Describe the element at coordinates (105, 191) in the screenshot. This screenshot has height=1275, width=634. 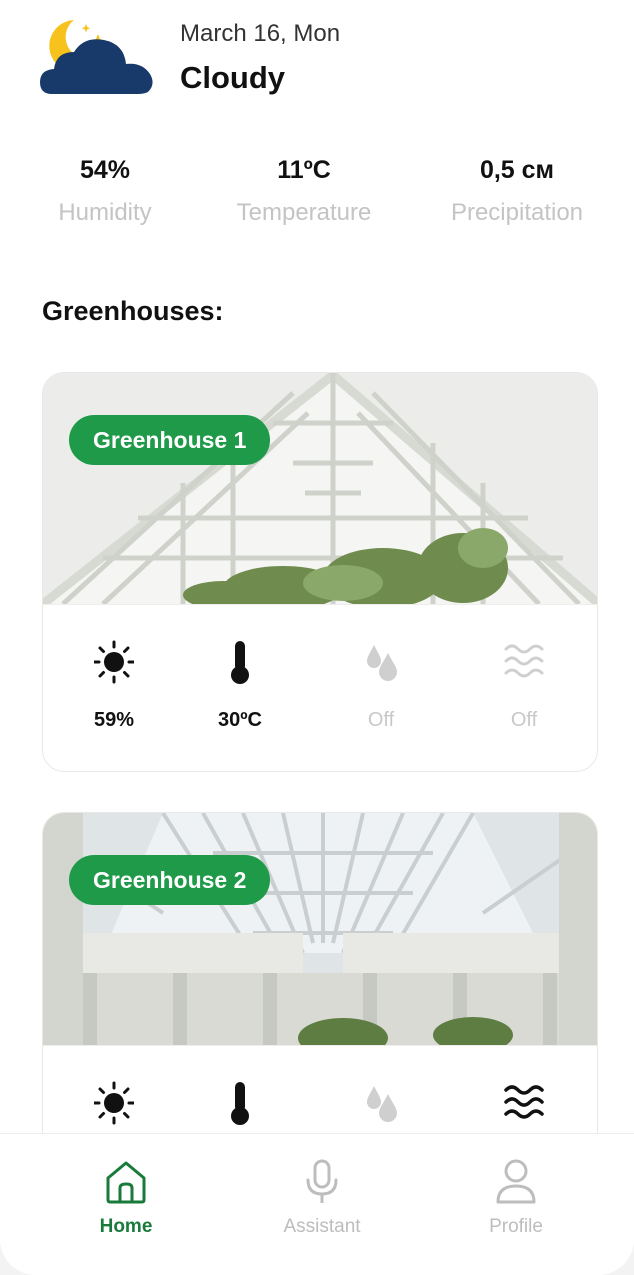
I see `stat-humidity: 54% Humidity` at that location.